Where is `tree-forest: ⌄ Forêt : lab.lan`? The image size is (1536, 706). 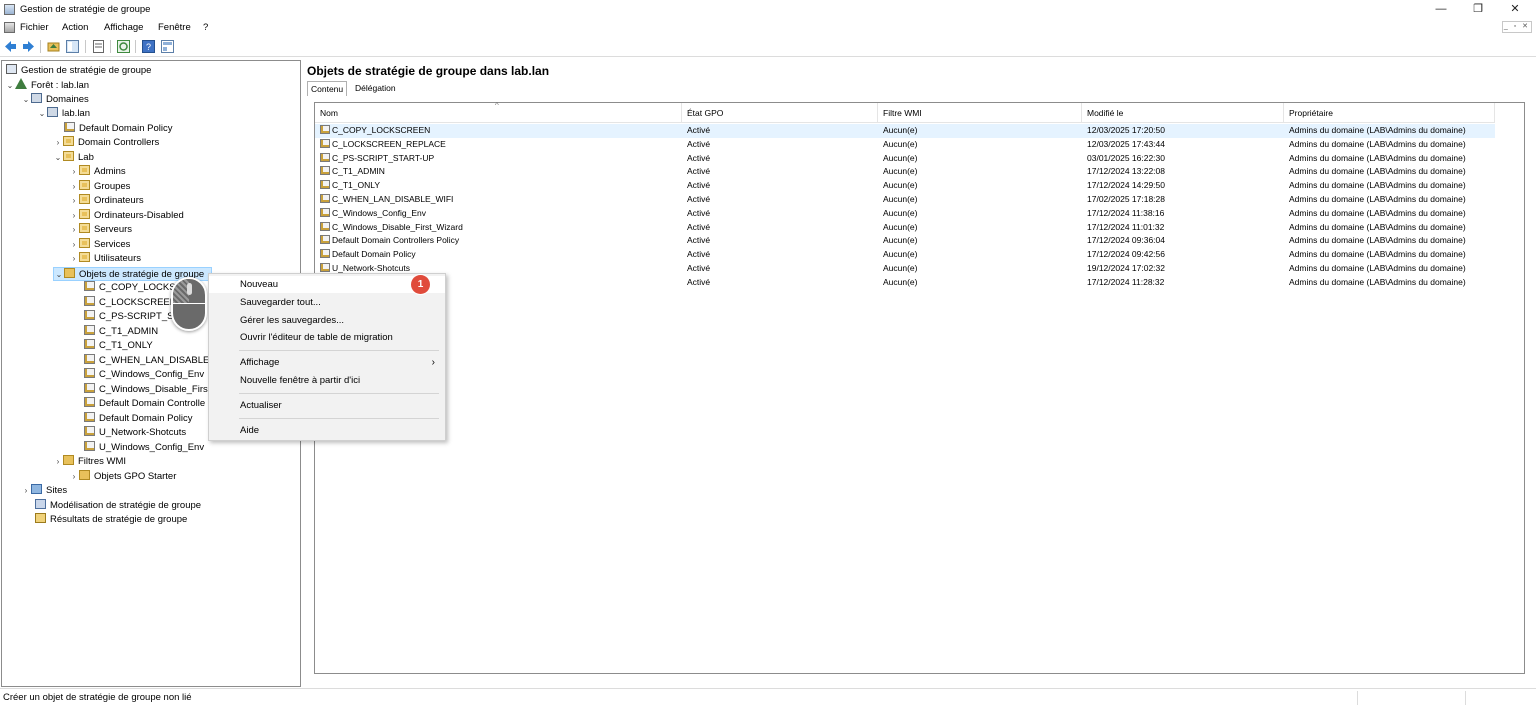 tree-forest: ⌄ Forêt : lab.lan is located at coordinates (47, 85).